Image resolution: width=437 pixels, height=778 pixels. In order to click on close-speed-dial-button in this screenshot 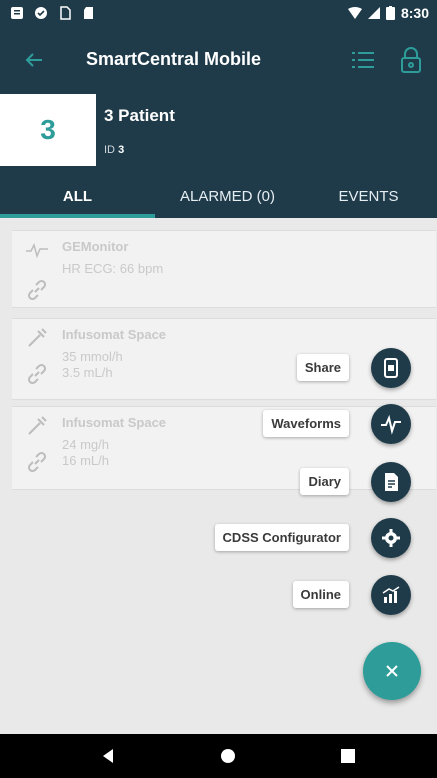, I will do `click(392, 671)`.